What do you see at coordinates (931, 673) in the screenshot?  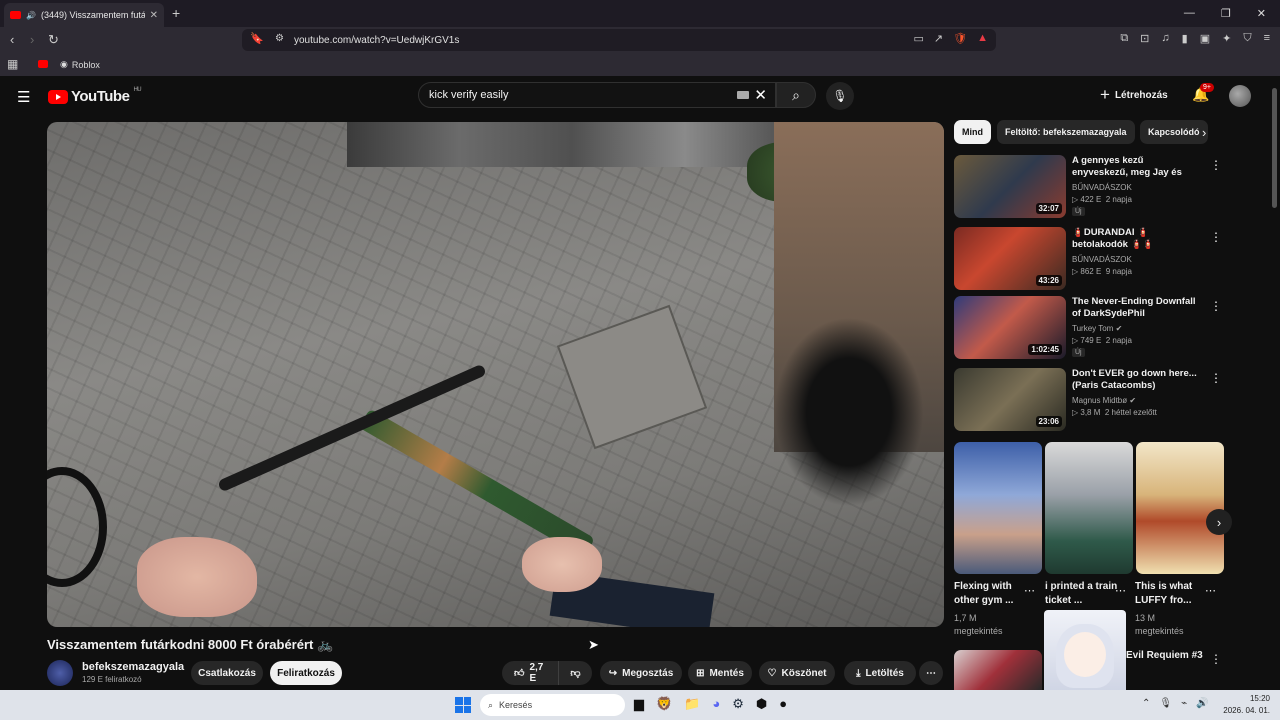 I see `more-actions-button: ⋯` at bounding box center [931, 673].